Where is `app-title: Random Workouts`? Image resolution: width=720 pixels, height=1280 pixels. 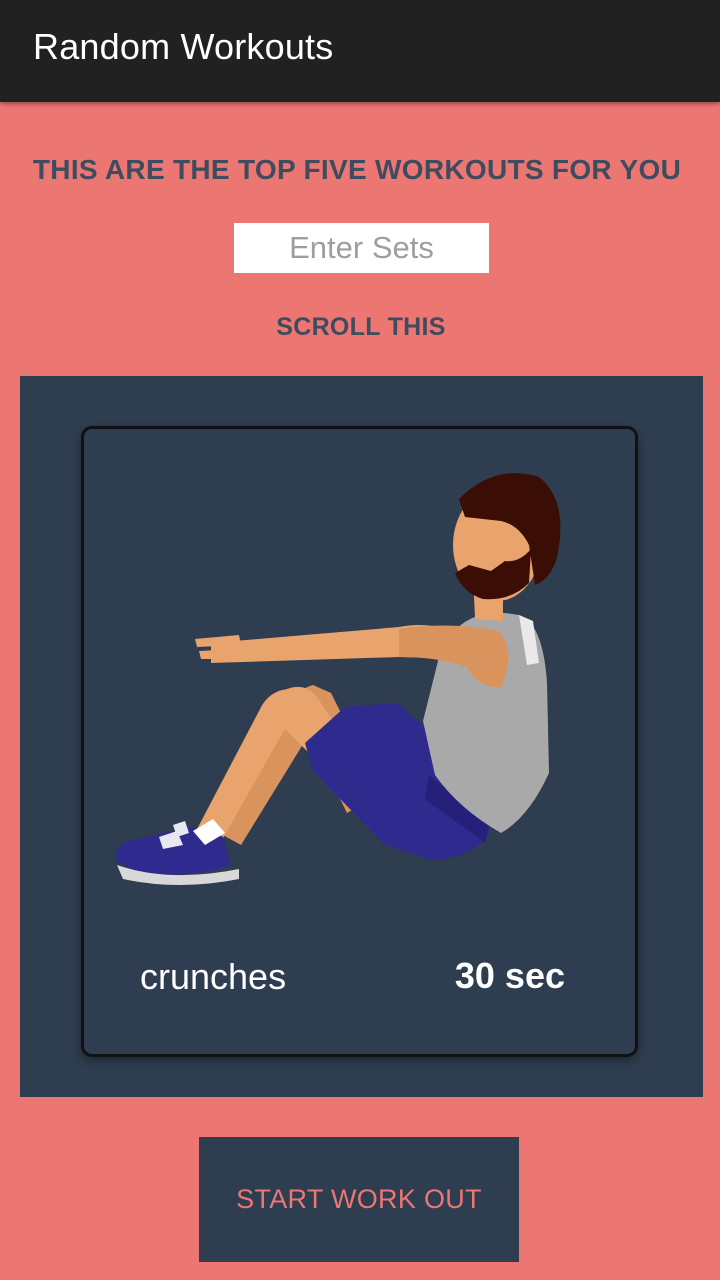
app-title: Random Workouts is located at coordinates (183, 46).